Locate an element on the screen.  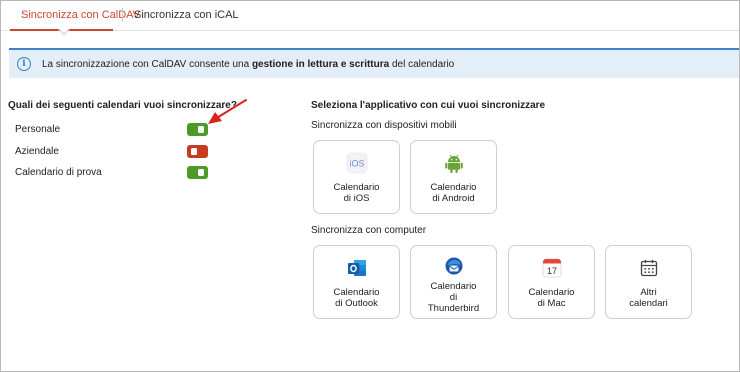
tab-separator is located at coordinates (122, 15).